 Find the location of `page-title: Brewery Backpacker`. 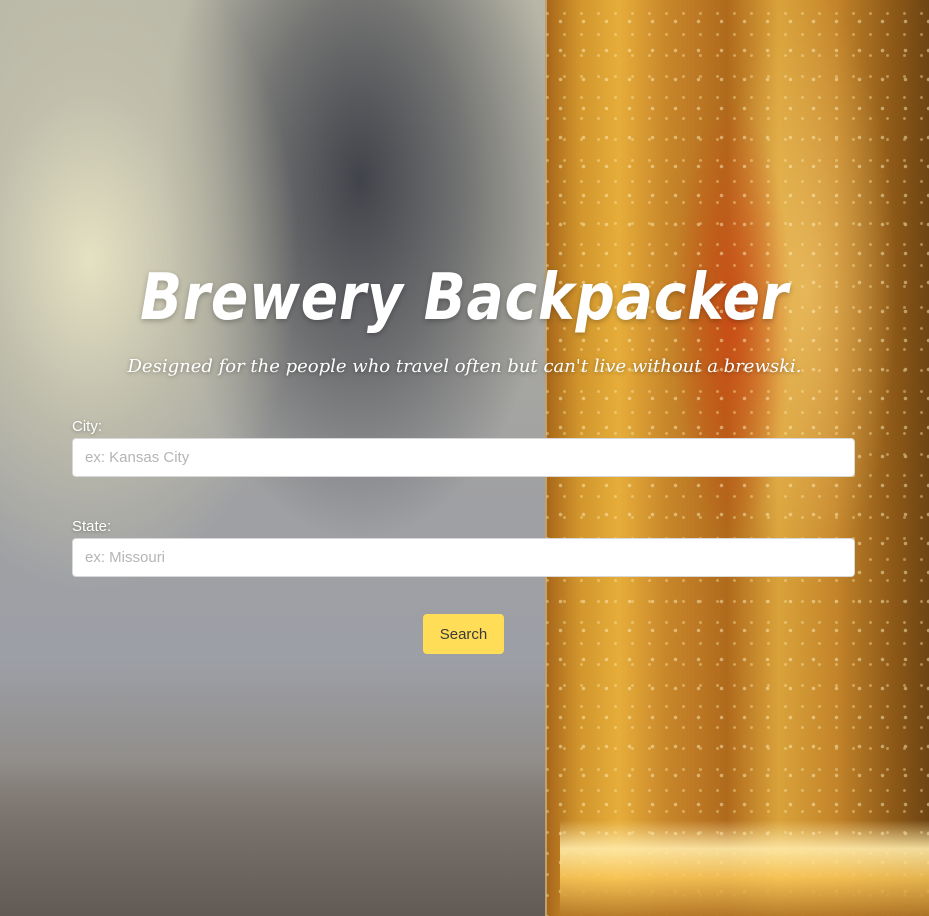

page-title: Brewery Backpacker is located at coordinates (464, 298).